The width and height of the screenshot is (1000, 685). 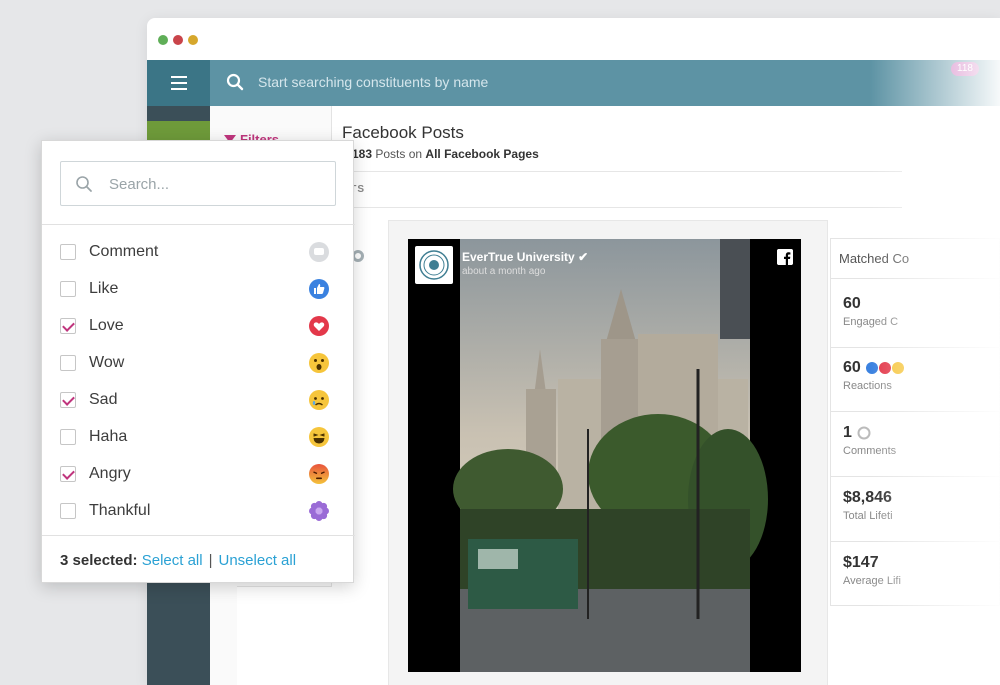 I want to click on stat-value: $8,846, so click(x=867, y=497).